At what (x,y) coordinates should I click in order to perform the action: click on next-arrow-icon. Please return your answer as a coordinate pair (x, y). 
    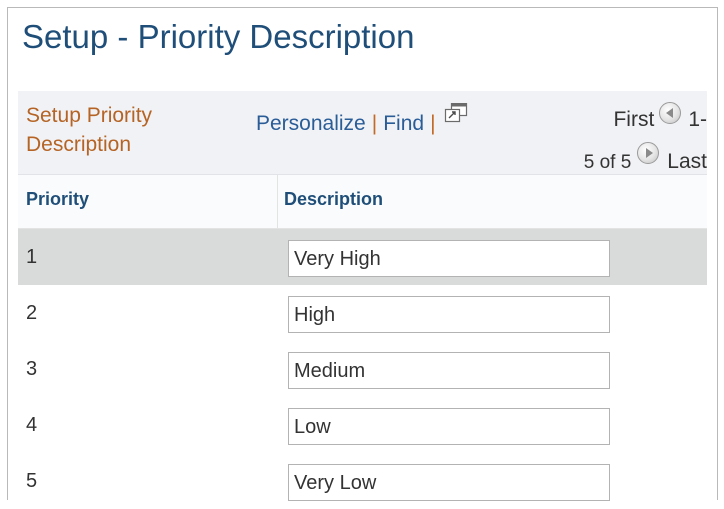
    Looking at the image, I should click on (648, 153).